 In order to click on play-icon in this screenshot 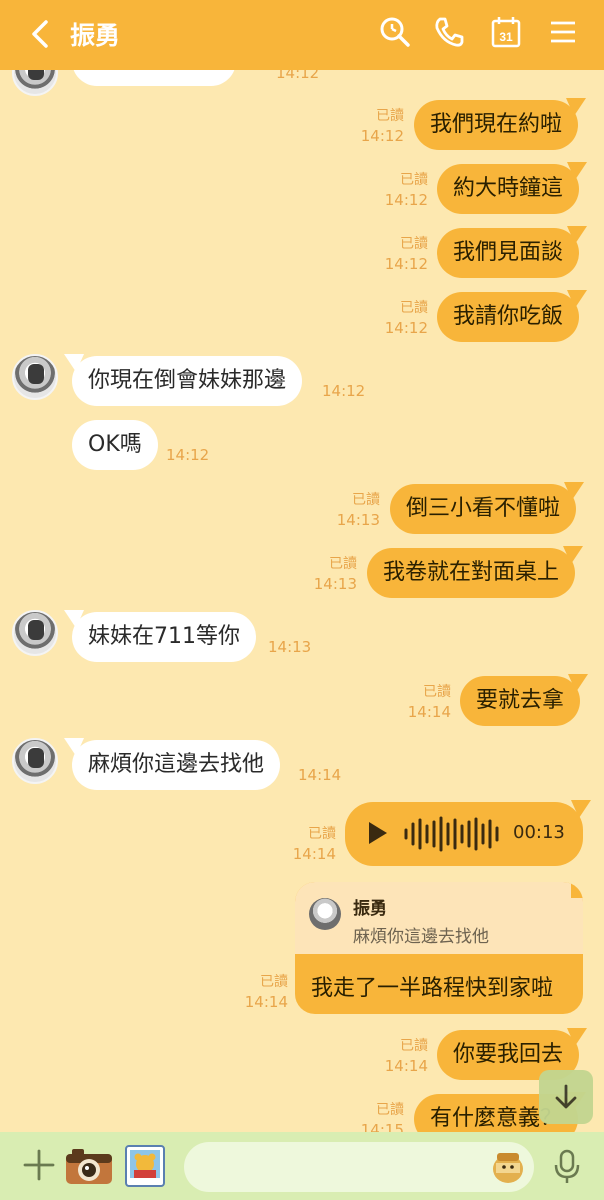, I will do `click(378, 833)`.